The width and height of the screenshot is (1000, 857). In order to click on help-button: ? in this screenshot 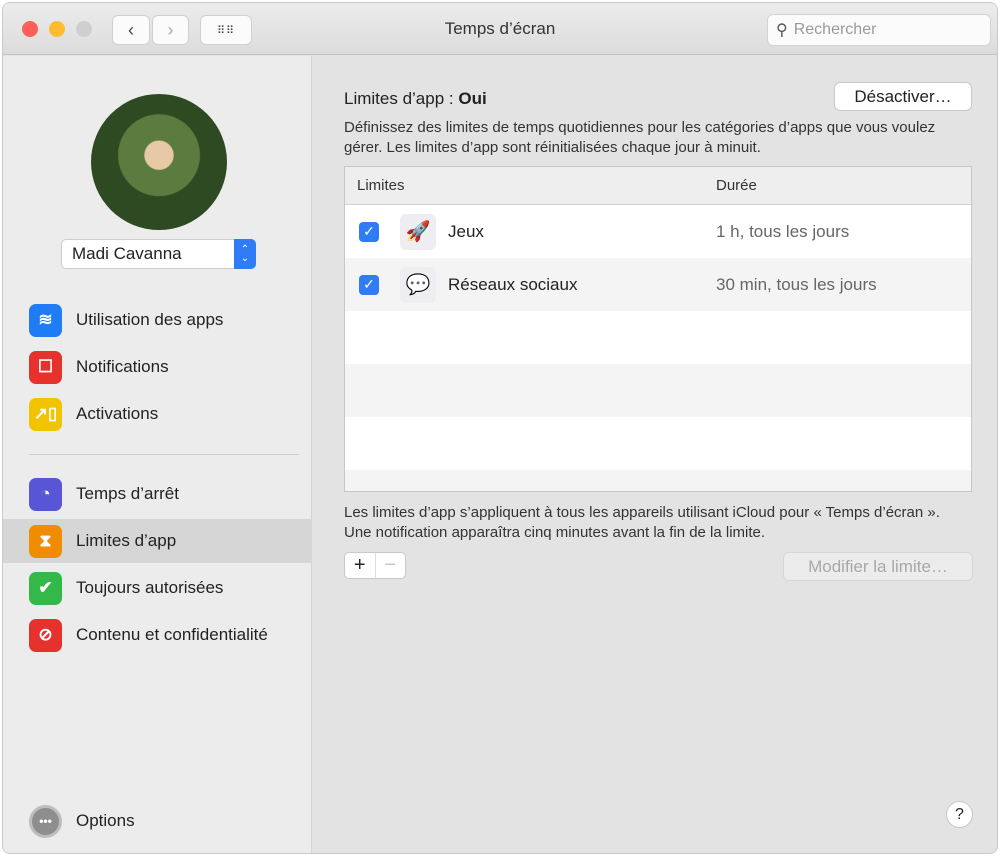, I will do `click(959, 814)`.